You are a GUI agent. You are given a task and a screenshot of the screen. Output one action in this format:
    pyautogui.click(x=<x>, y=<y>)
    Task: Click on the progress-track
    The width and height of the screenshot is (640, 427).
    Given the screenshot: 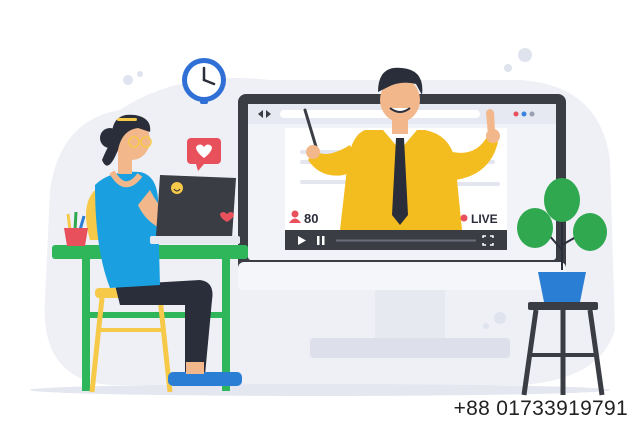 What is the action you would take?
    pyautogui.click(x=406, y=240)
    